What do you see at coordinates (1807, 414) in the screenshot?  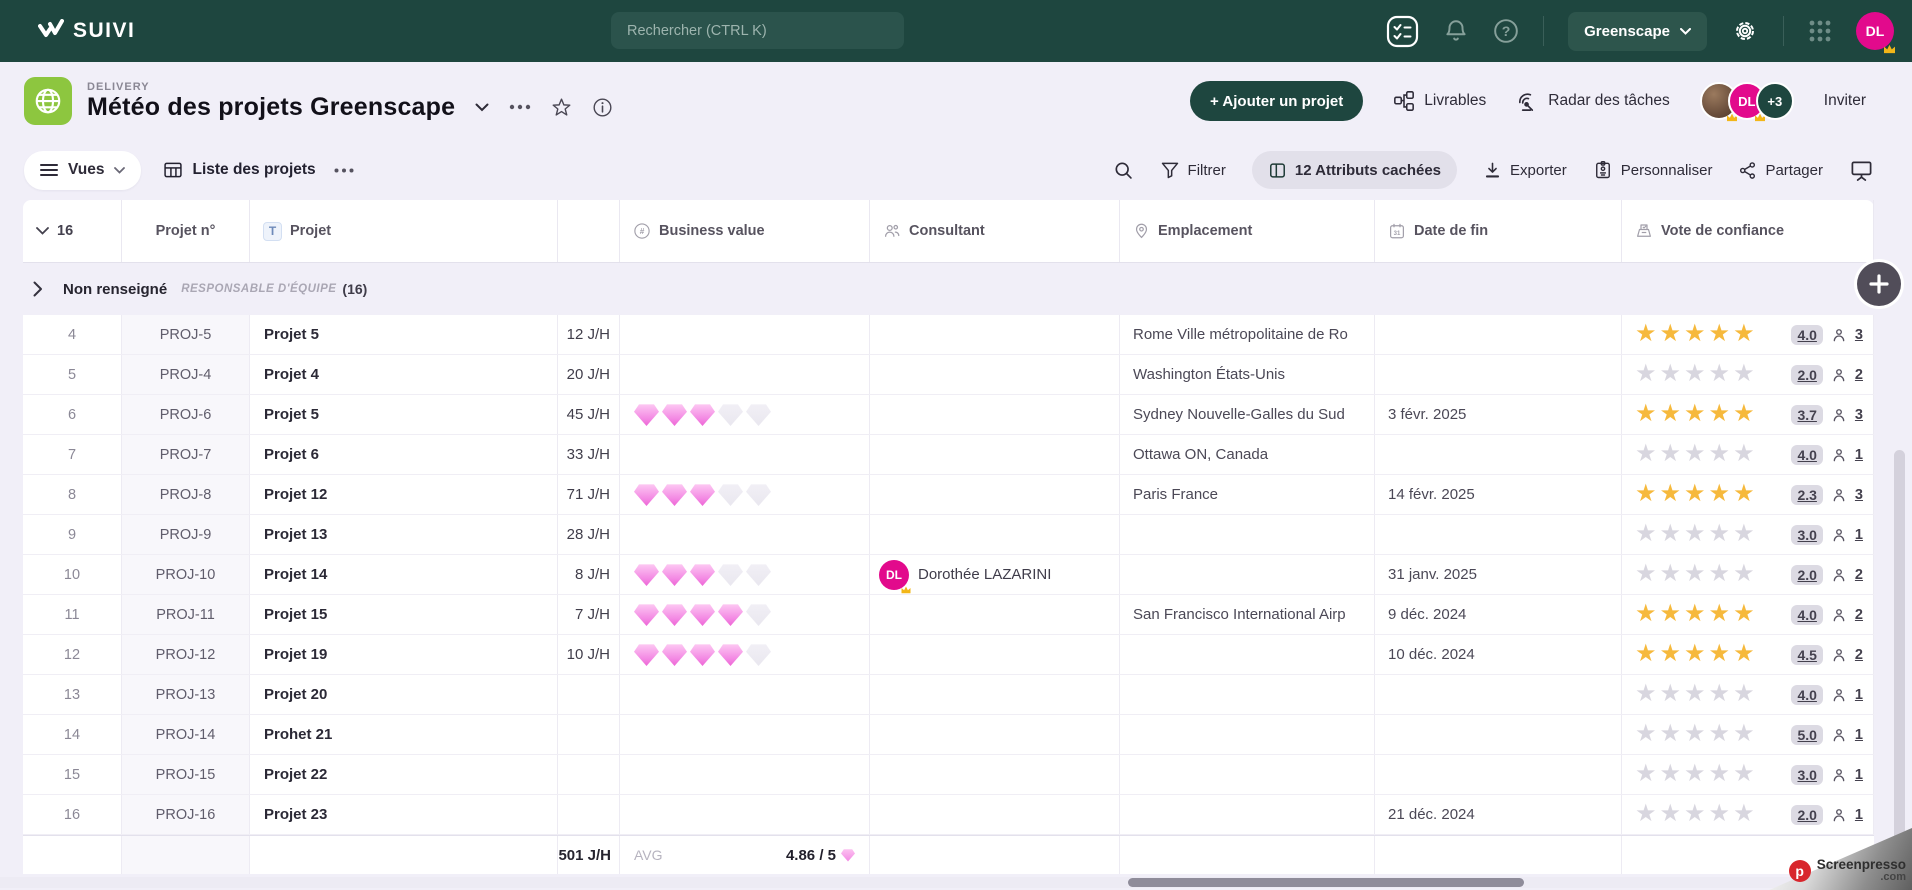 I see `score-badge: 3.7` at bounding box center [1807, 414].